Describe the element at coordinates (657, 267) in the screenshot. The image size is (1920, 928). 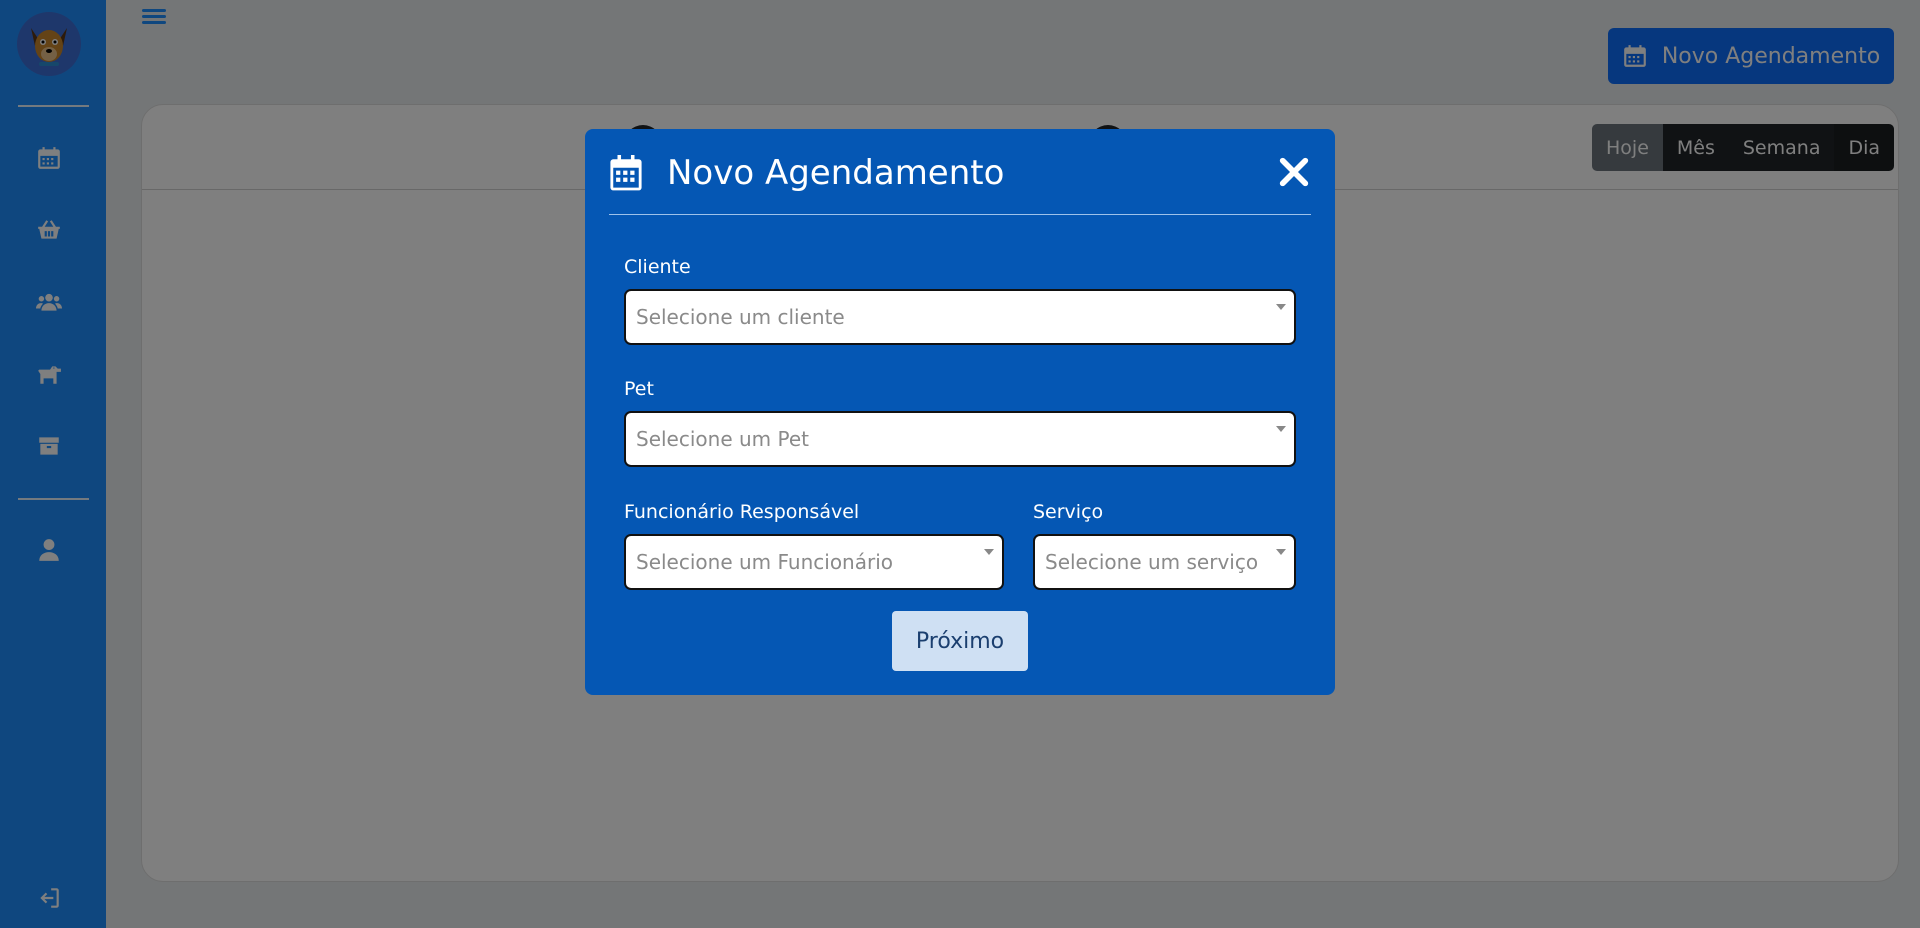
I see `cliente-label: Cliente` at that location.